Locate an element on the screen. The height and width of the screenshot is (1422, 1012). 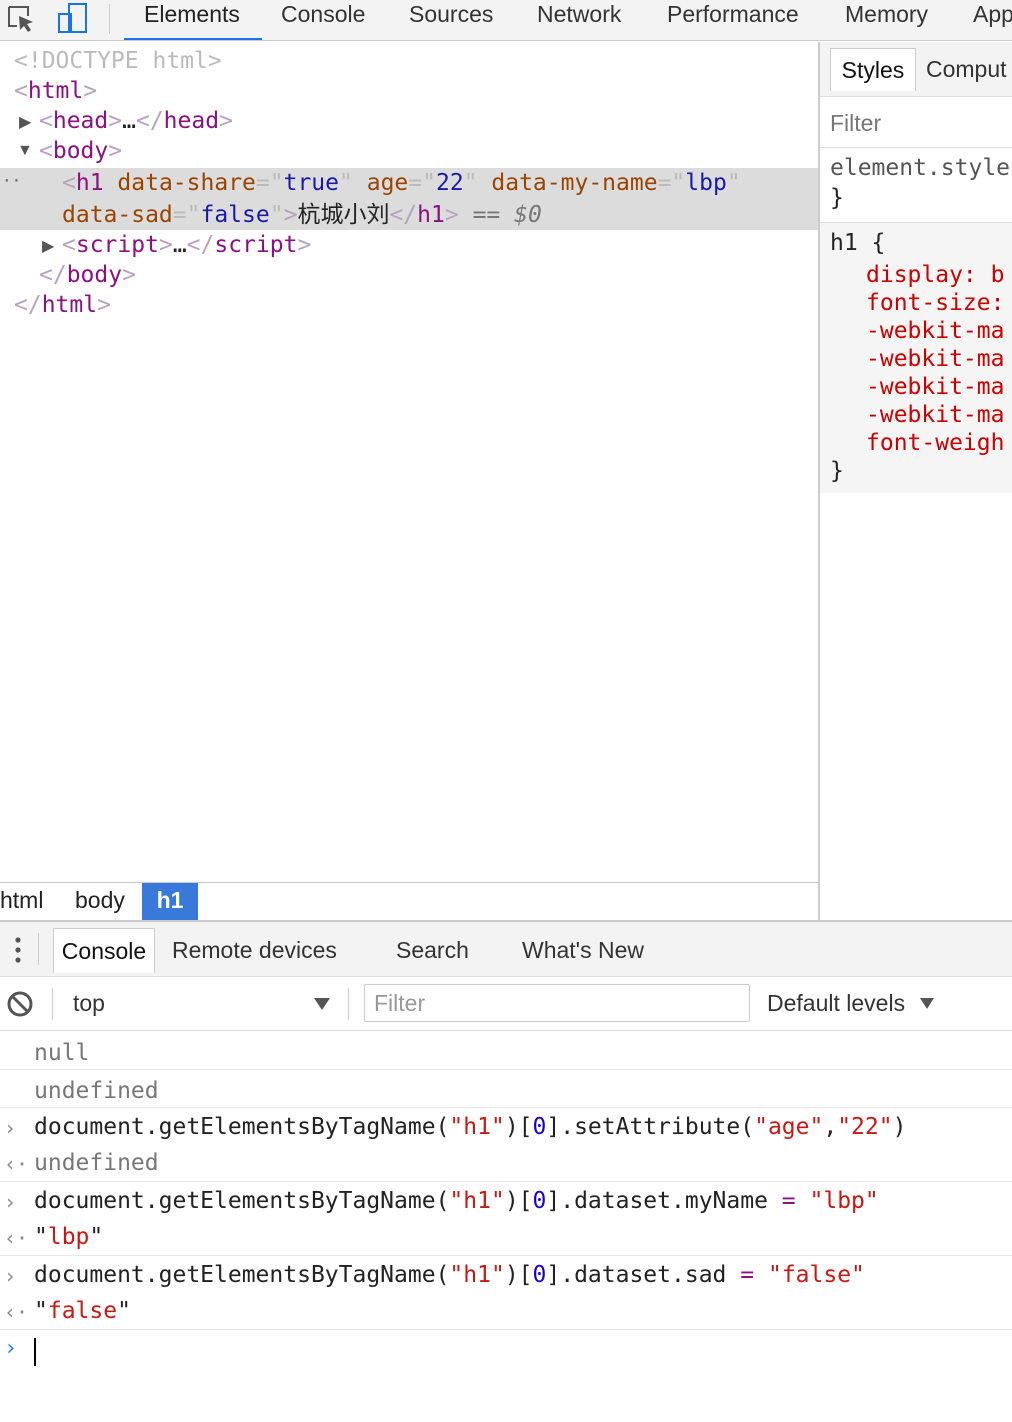
drawer-tab-whats-new: What's New is located at coordinates (583, 950).